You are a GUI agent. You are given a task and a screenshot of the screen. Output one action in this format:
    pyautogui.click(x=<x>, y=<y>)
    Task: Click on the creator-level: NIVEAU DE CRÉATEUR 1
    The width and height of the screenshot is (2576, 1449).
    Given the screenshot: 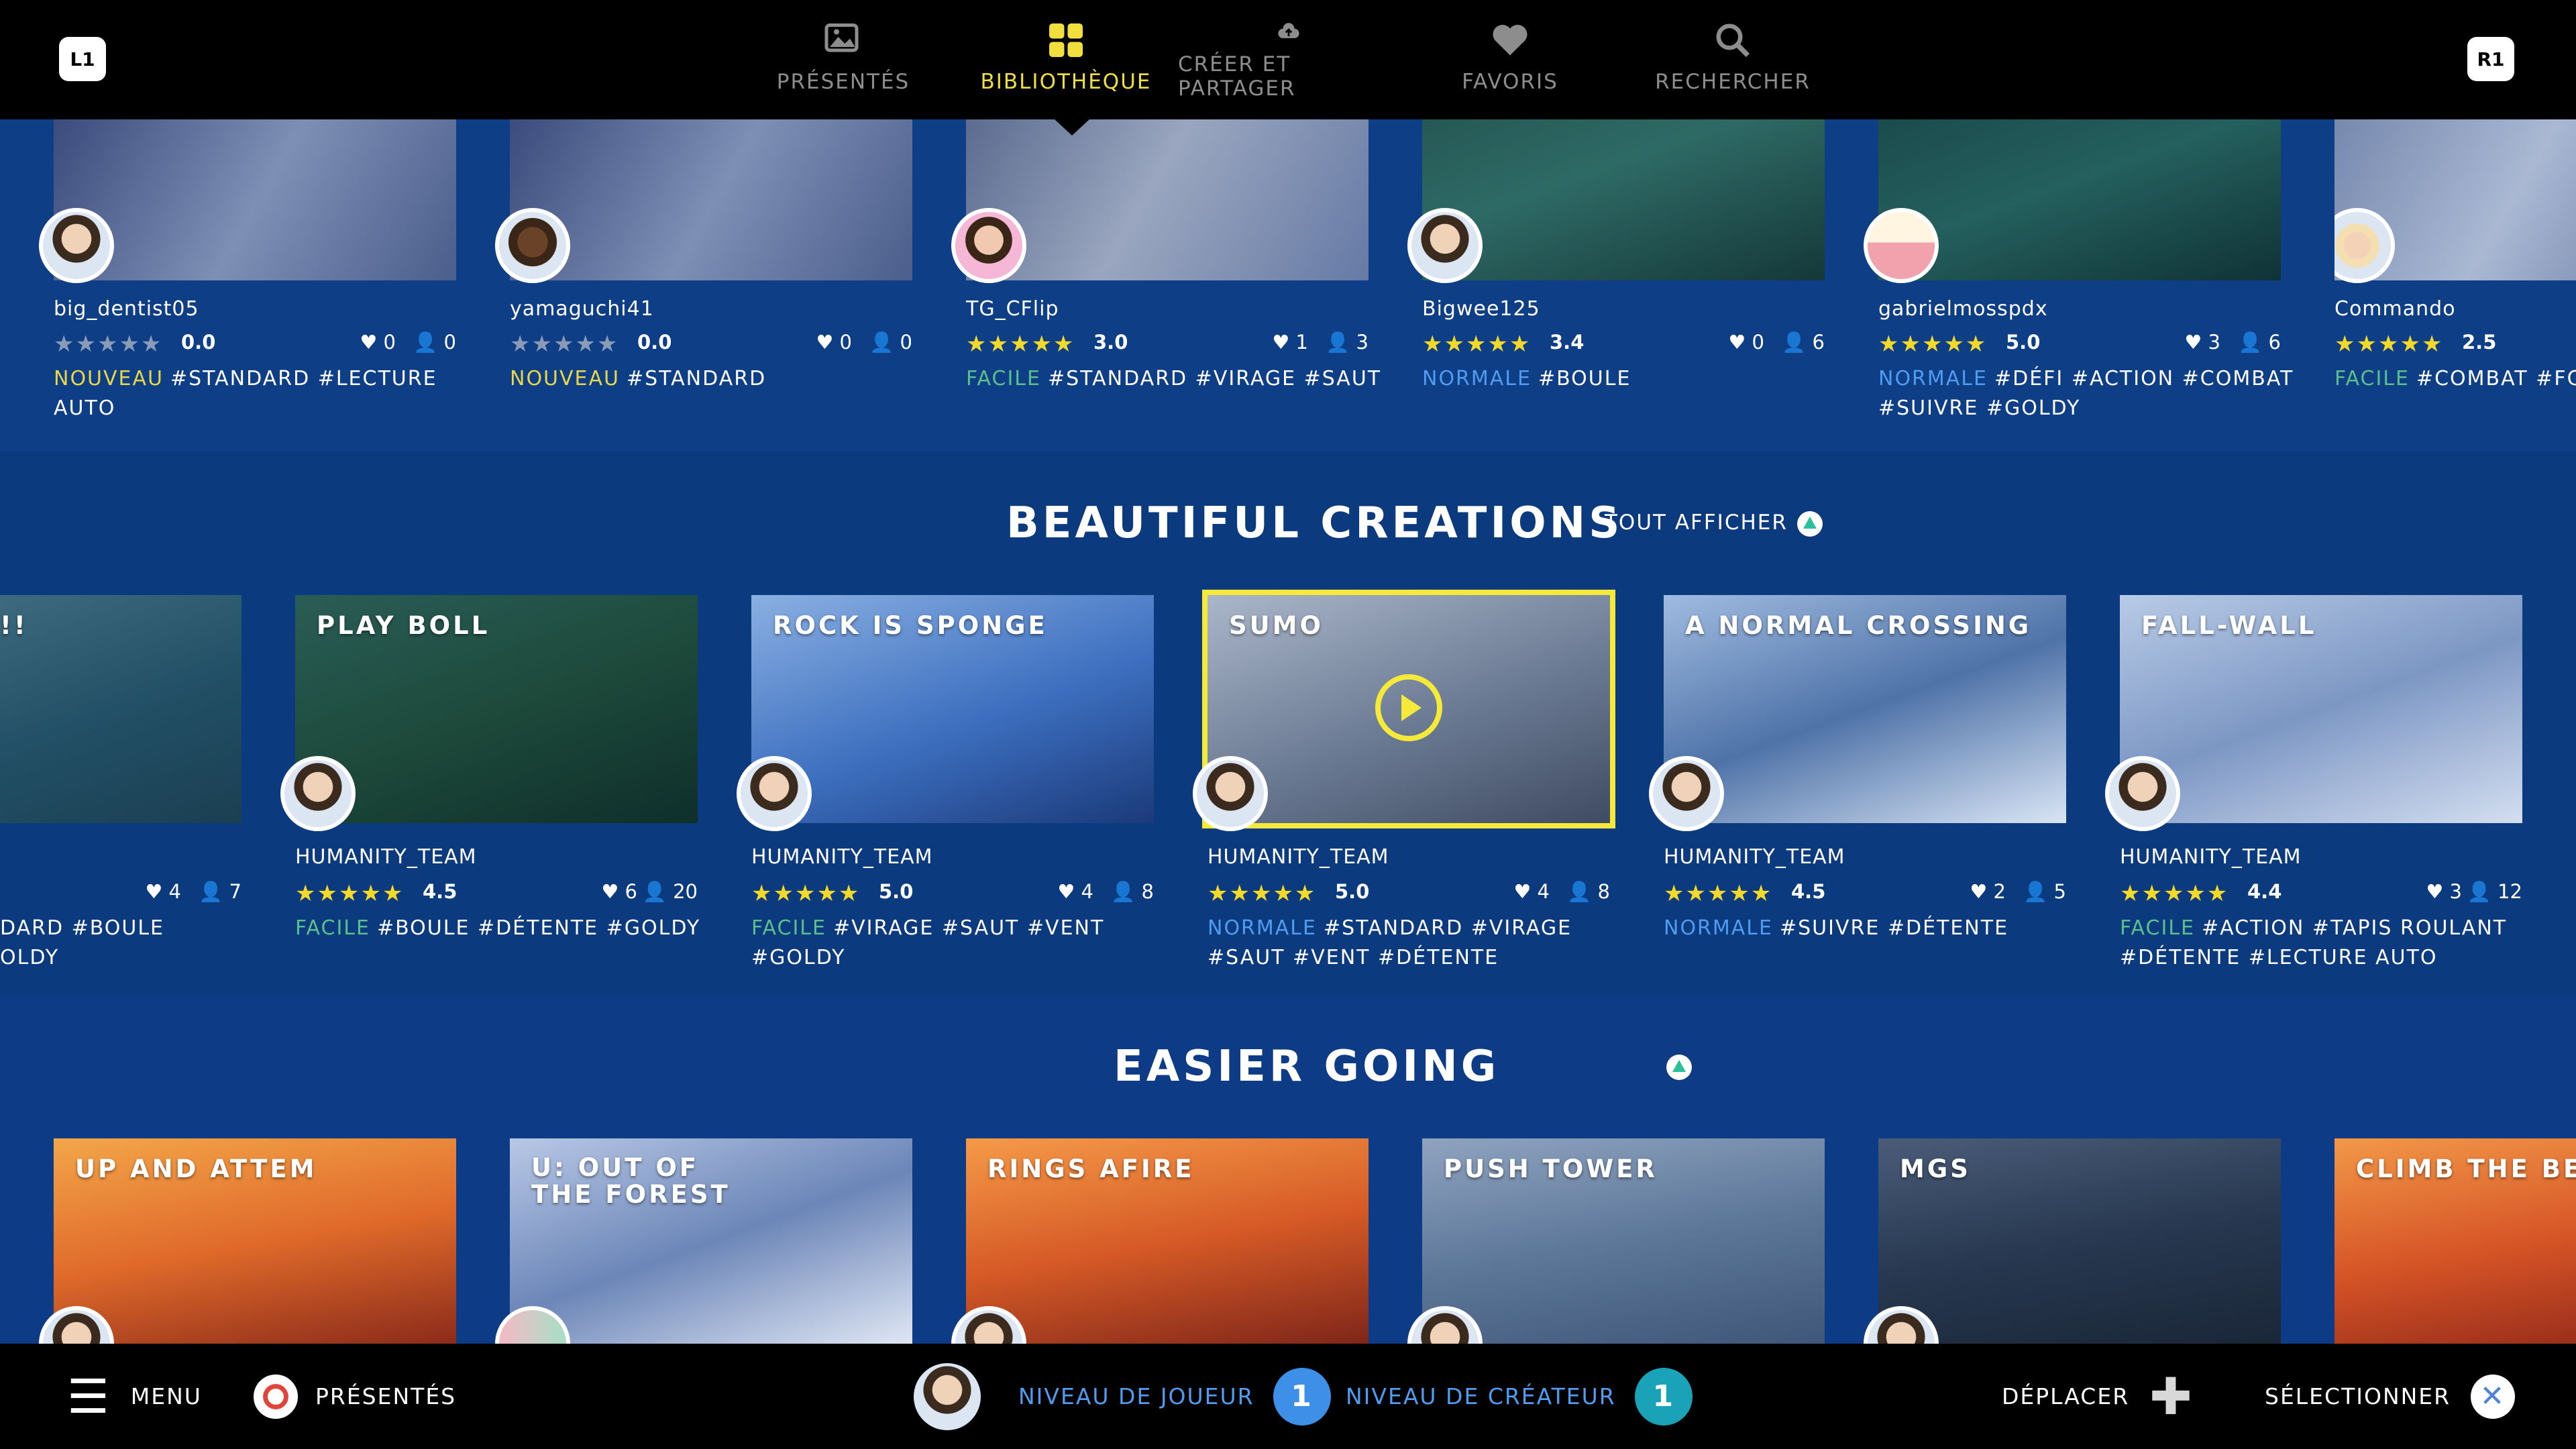 What is the action you would take?
    pyautogui.click(x=1519, y=1396)
    